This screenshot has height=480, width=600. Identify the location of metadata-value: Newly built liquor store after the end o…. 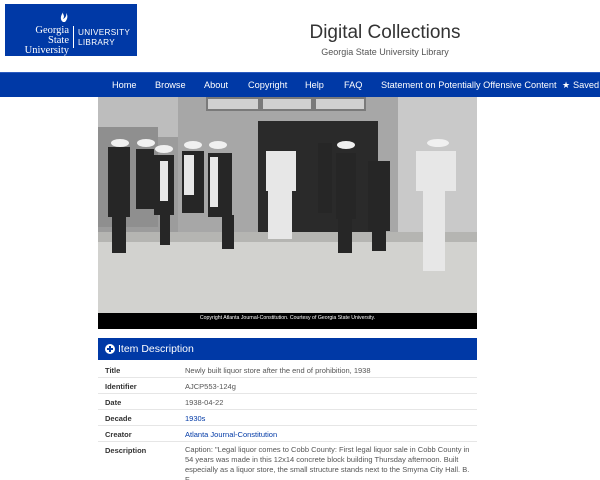
(278, 370).